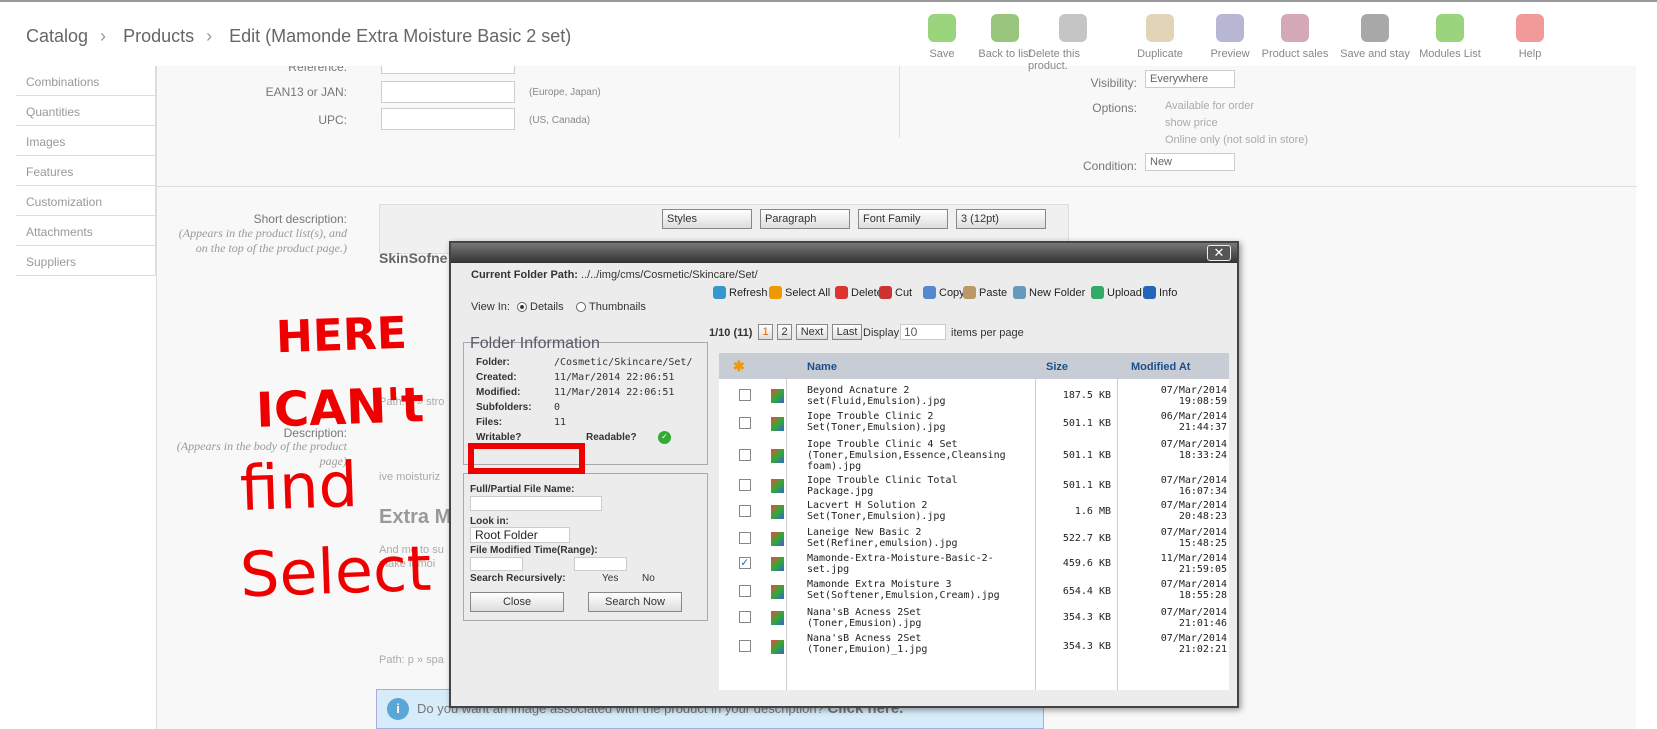 The width and height of the screenshot is (1657, 729). I want to click on recursive-yes-radio: Yes, so click(610, 578).